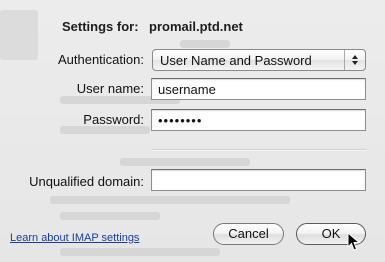 Image resolution: width=385 pixels, height=262 pixels. I want to click on authentication-popup: User Name and Password, so click(259, 60).